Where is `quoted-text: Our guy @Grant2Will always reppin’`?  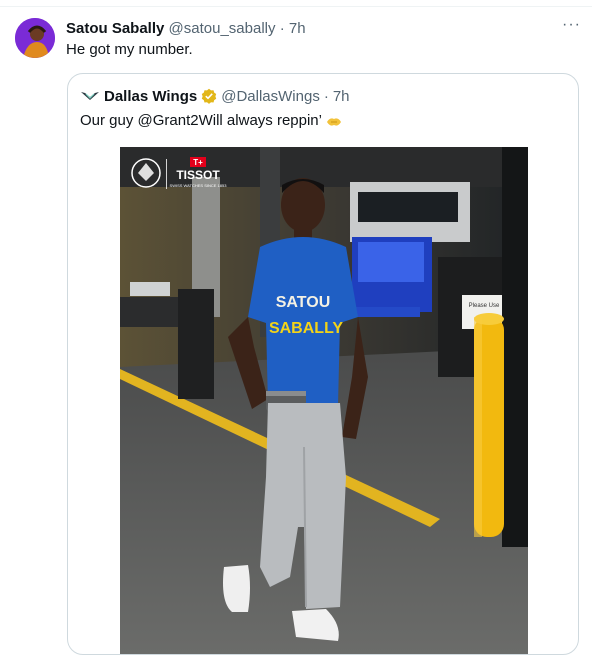 quoted-text: Our guy @Grant2Will always reppin’ is located at coordinates (211, 120).